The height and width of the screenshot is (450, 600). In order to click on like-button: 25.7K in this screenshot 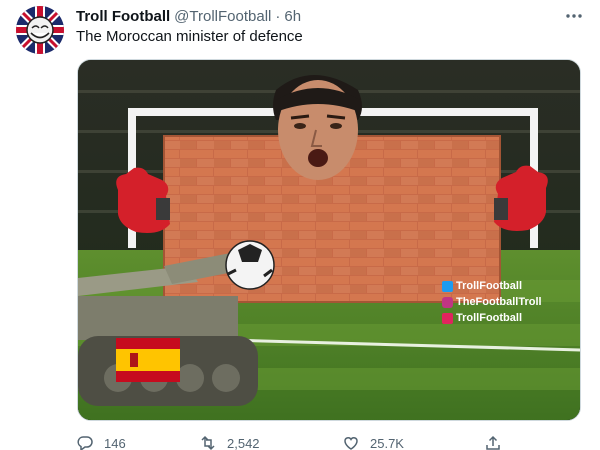, I will do `click(373, 442)`.